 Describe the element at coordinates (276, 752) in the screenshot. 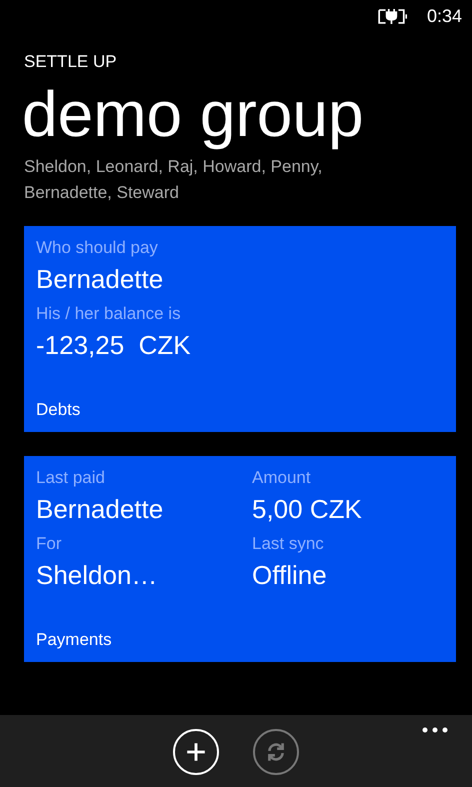

I see `sync-icon` at that location.